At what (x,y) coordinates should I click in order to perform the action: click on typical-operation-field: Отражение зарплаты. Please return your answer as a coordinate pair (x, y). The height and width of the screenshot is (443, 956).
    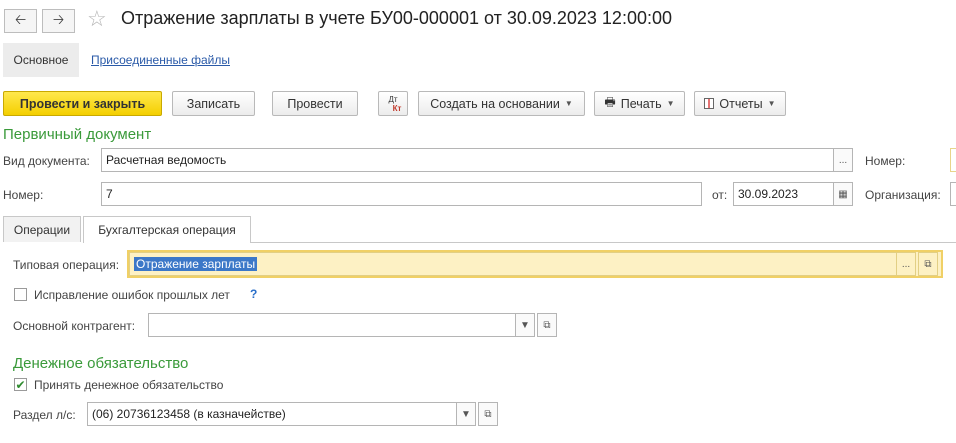
    Looking at the image, I should click on (513, 264).